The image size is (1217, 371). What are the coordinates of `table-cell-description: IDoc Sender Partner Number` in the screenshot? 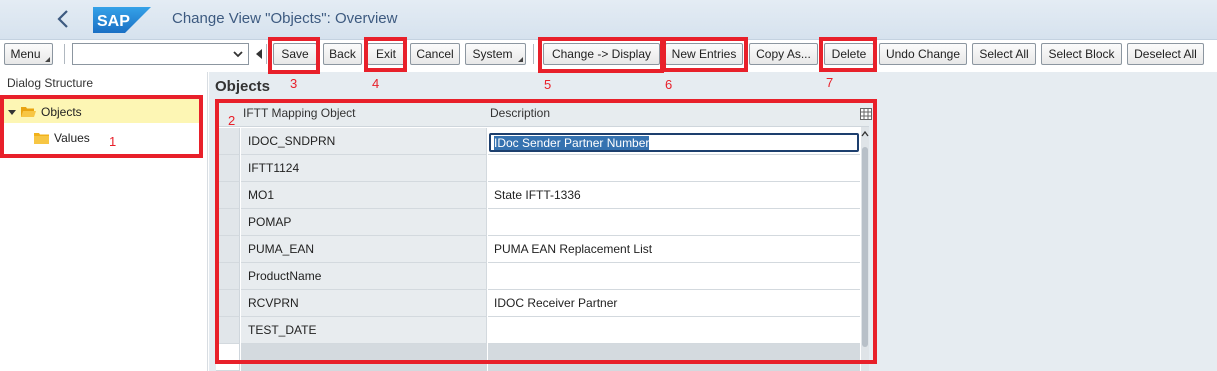 It's located at (674, 141).